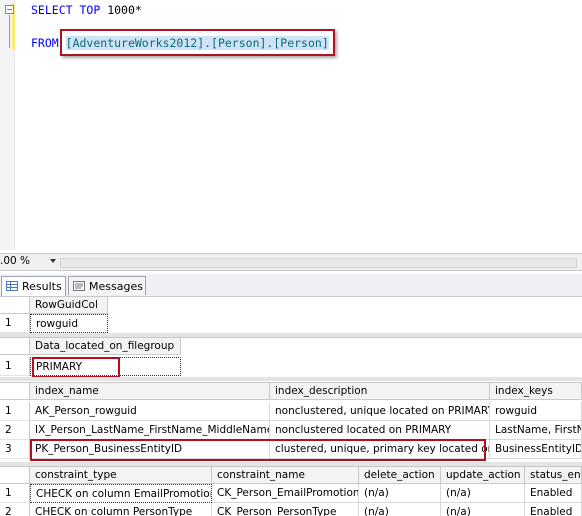  I want to click on tab-messages: Messages, so click(107, 285).